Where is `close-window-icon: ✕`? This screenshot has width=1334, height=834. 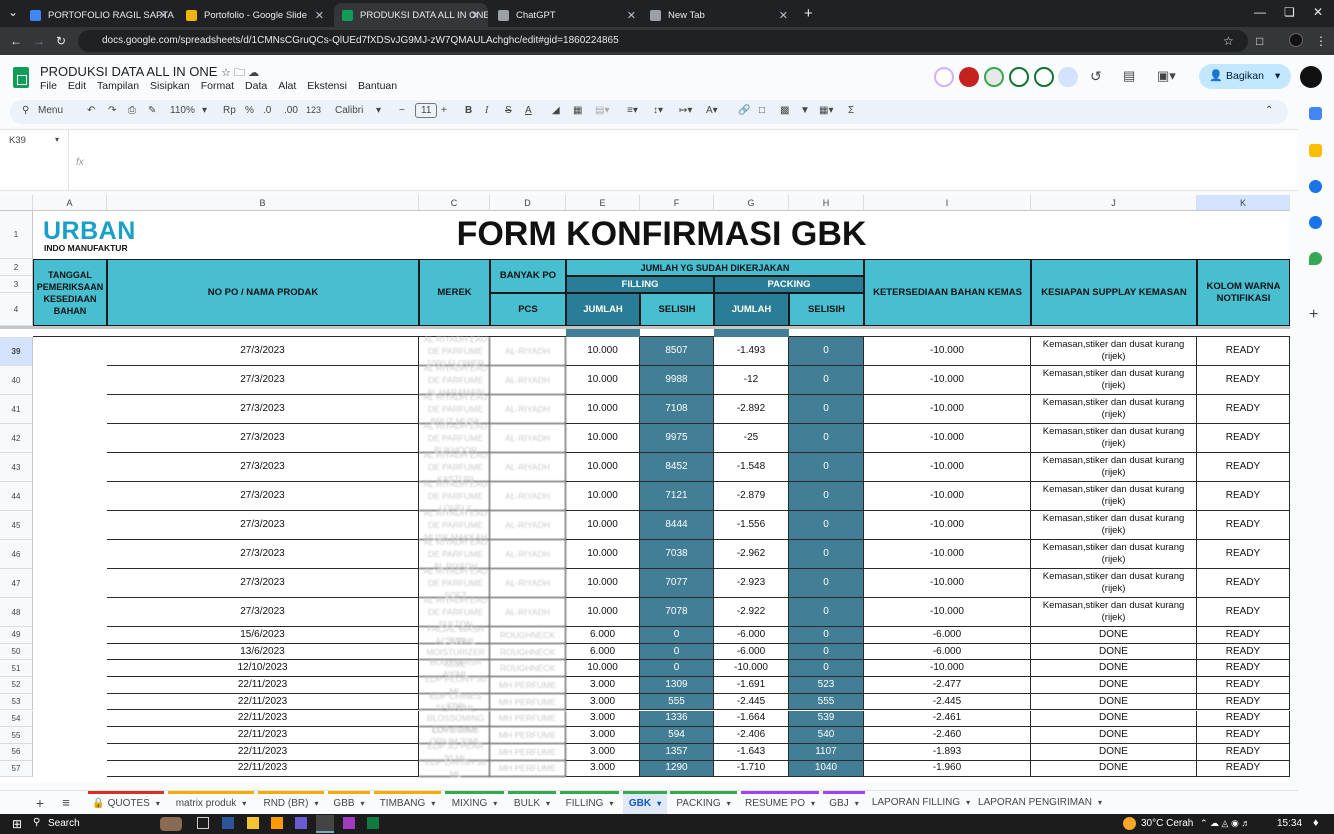 close-window-icon: ✕ is located at coordinates (1318, 12).